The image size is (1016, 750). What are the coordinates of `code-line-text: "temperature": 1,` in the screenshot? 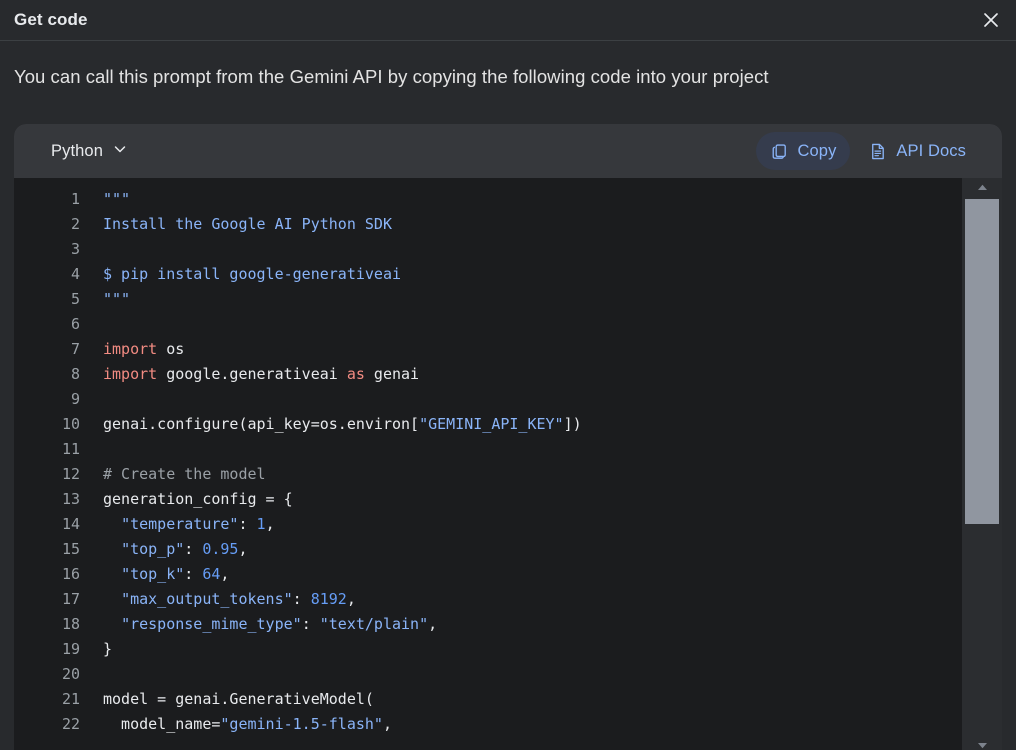 It's located at (198, 524).